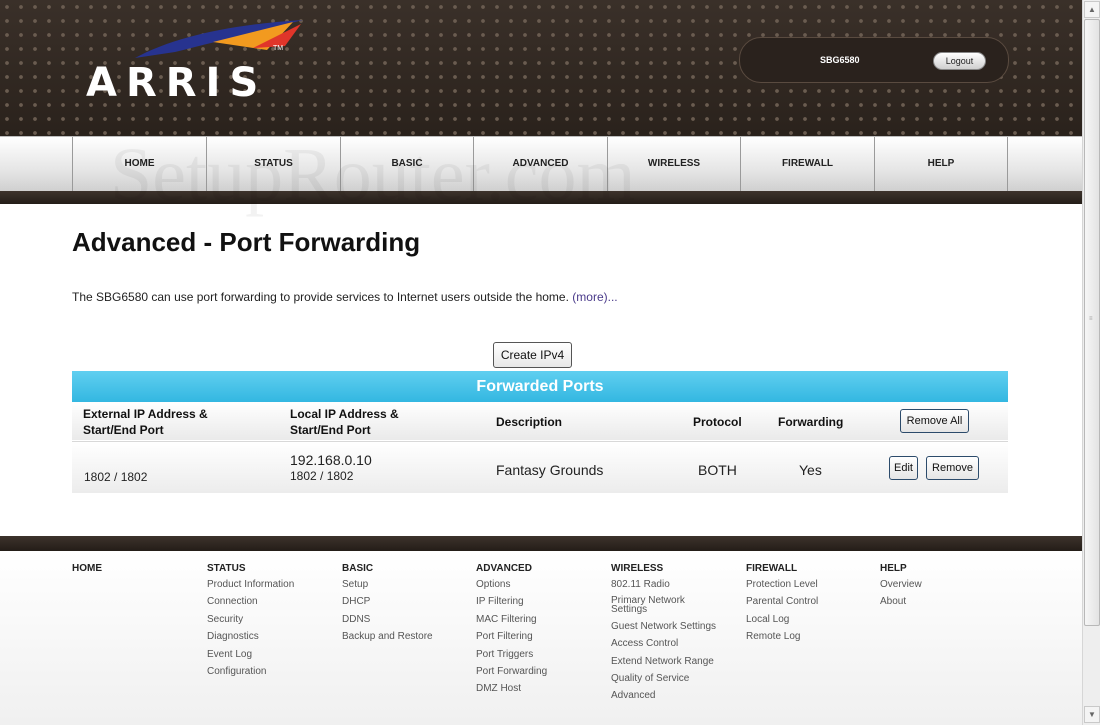 The image size is (1100, 725). I want to click on footer-link: DMZ Host, so click(535, 688).